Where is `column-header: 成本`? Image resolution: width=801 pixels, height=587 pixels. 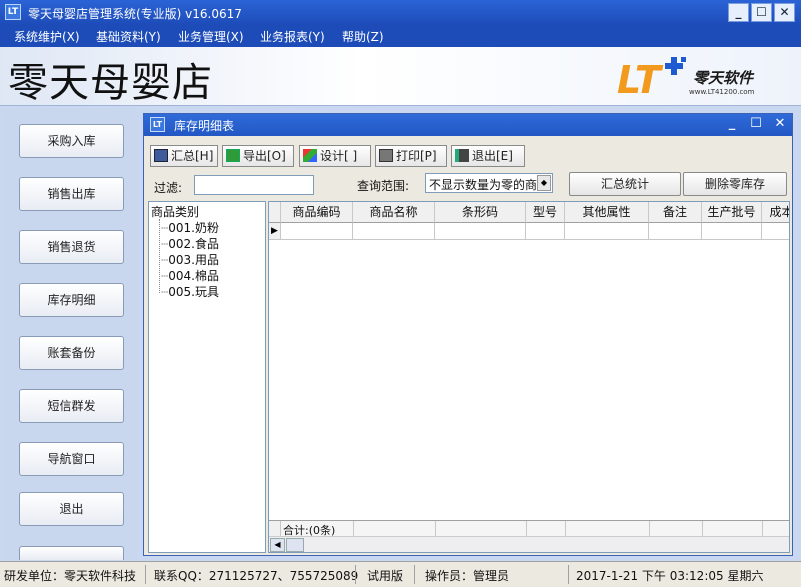 column-header: 成本 is located at coordinates (775, 212).